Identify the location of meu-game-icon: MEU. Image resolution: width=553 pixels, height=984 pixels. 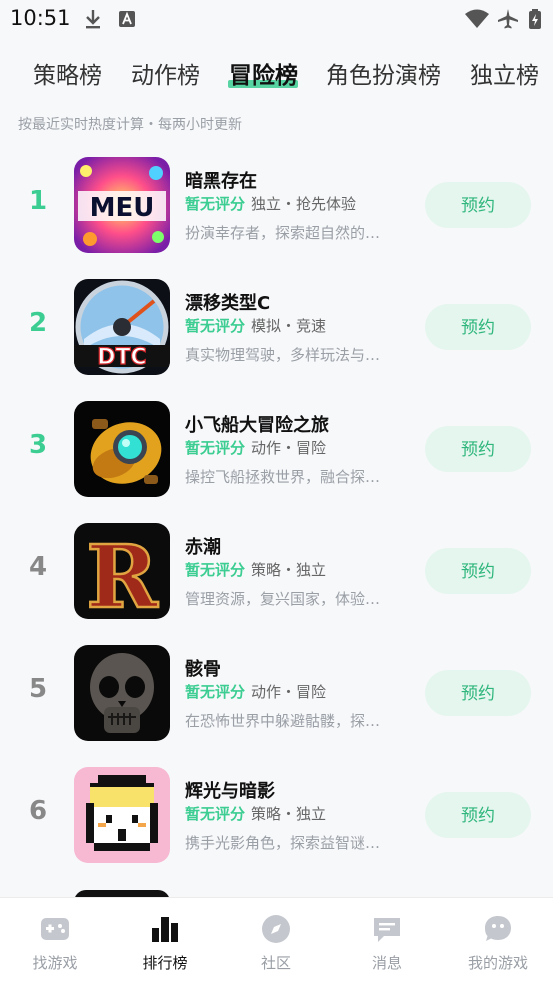
(122, 205).